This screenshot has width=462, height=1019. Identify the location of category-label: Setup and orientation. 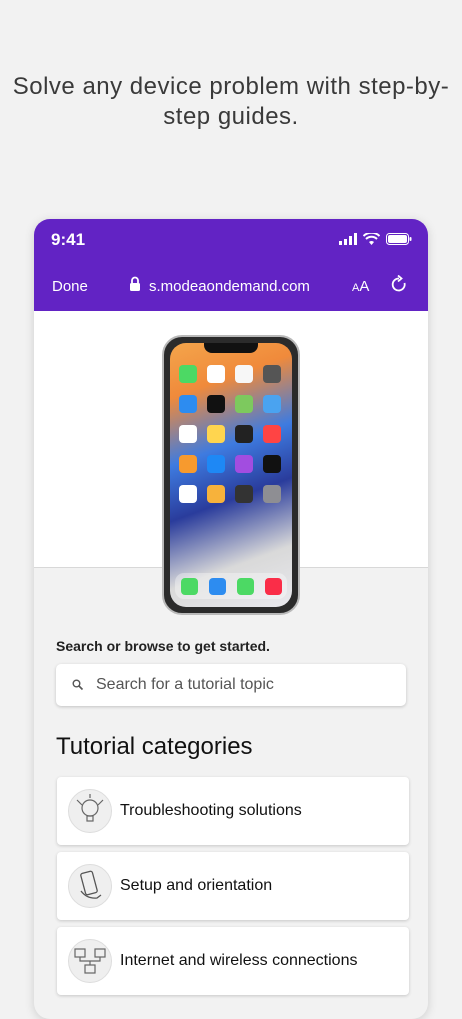
(196, 885).